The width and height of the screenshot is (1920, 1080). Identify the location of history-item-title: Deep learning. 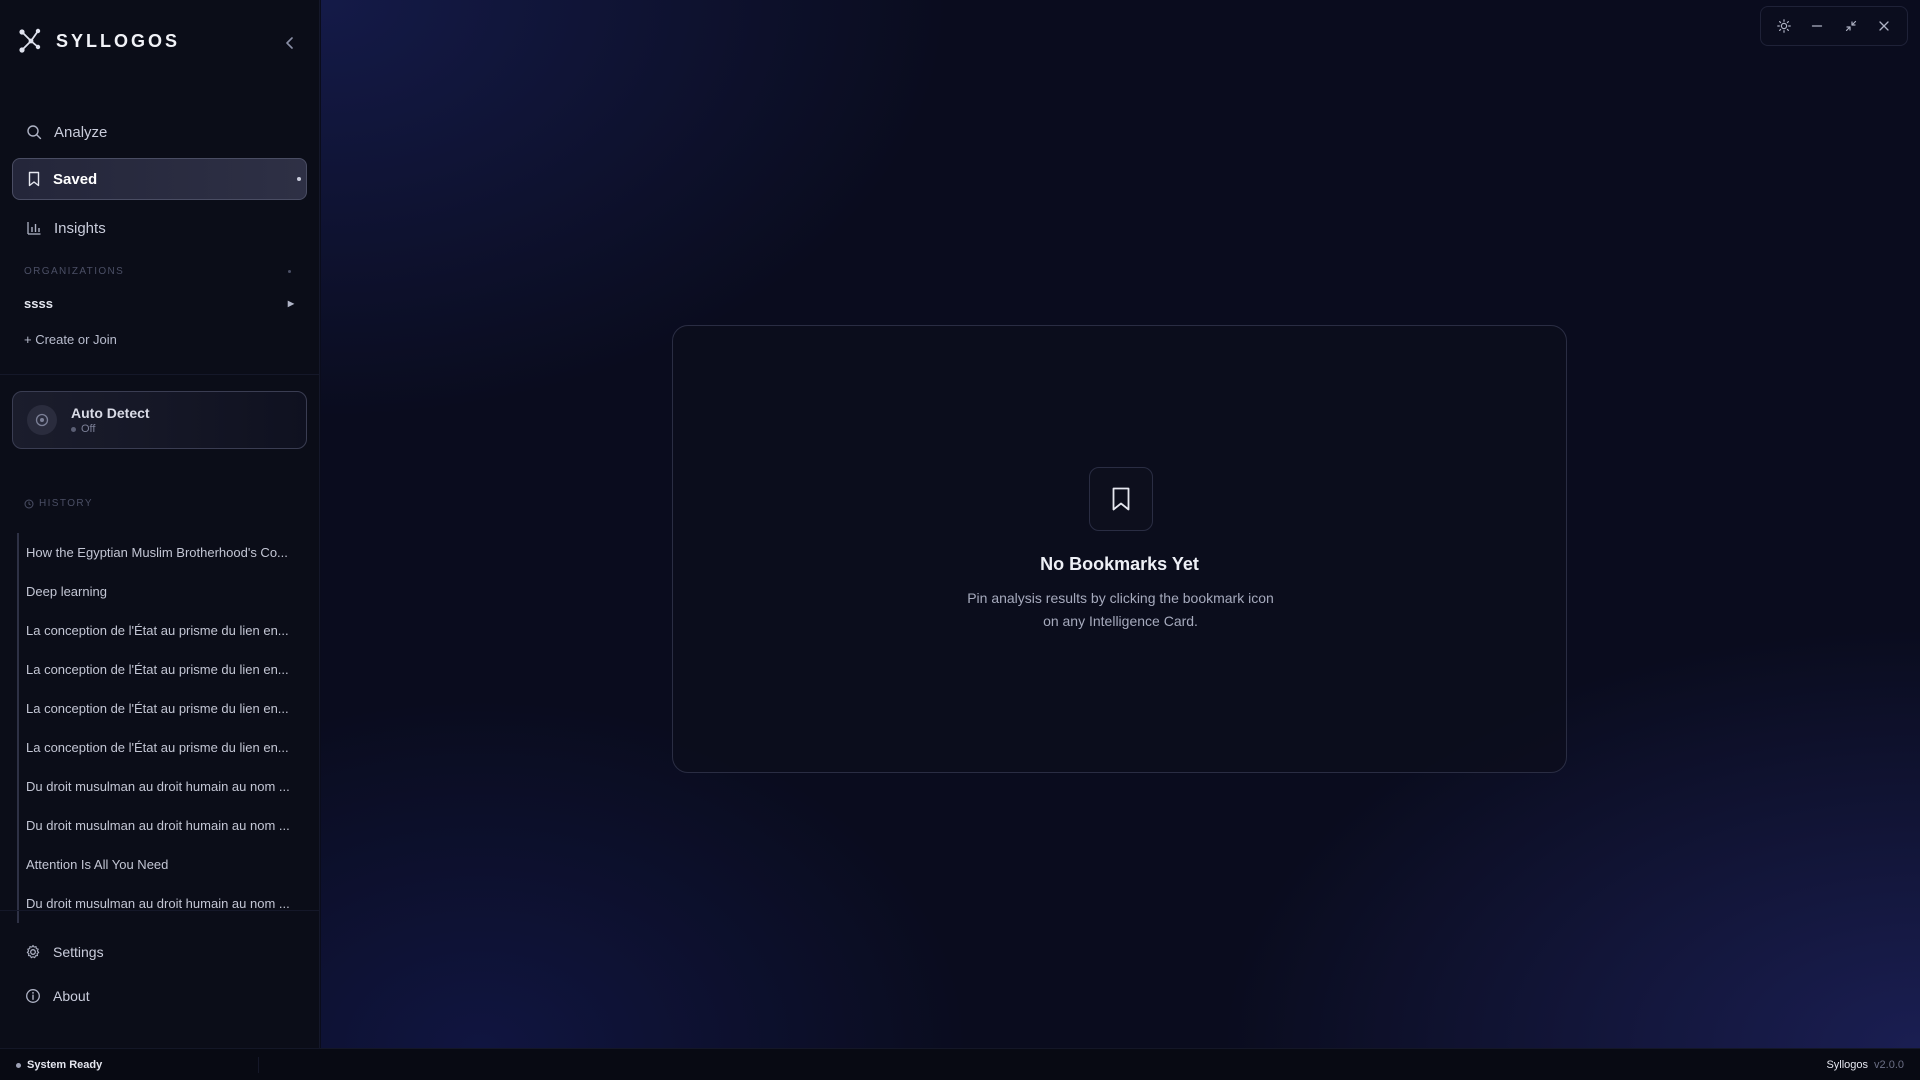
(66, 591).